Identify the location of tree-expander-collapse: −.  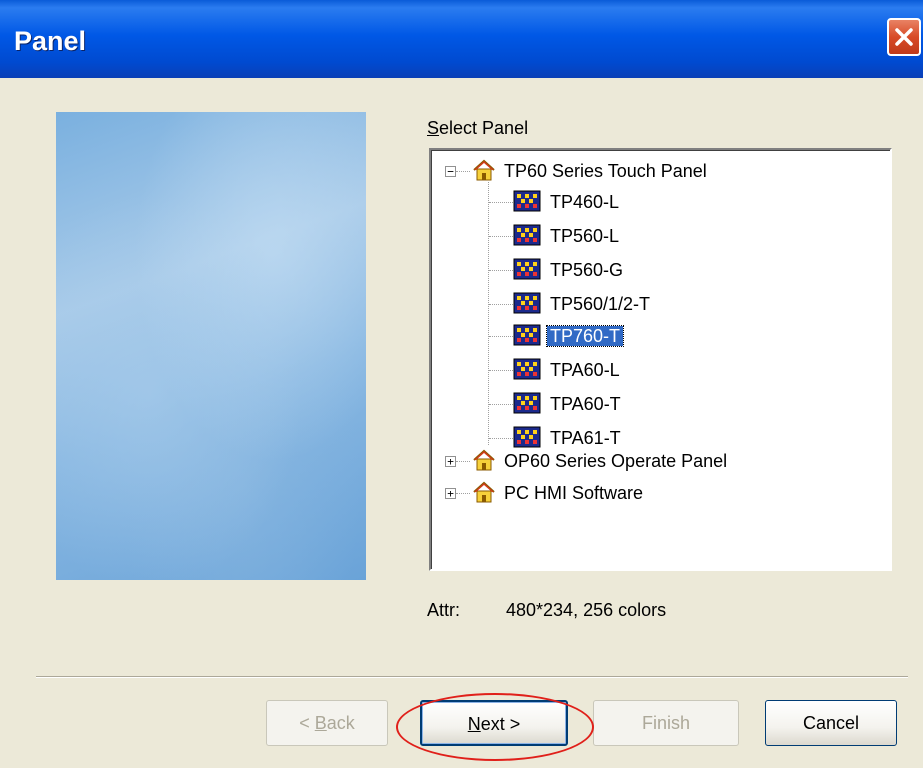
(450, 171).